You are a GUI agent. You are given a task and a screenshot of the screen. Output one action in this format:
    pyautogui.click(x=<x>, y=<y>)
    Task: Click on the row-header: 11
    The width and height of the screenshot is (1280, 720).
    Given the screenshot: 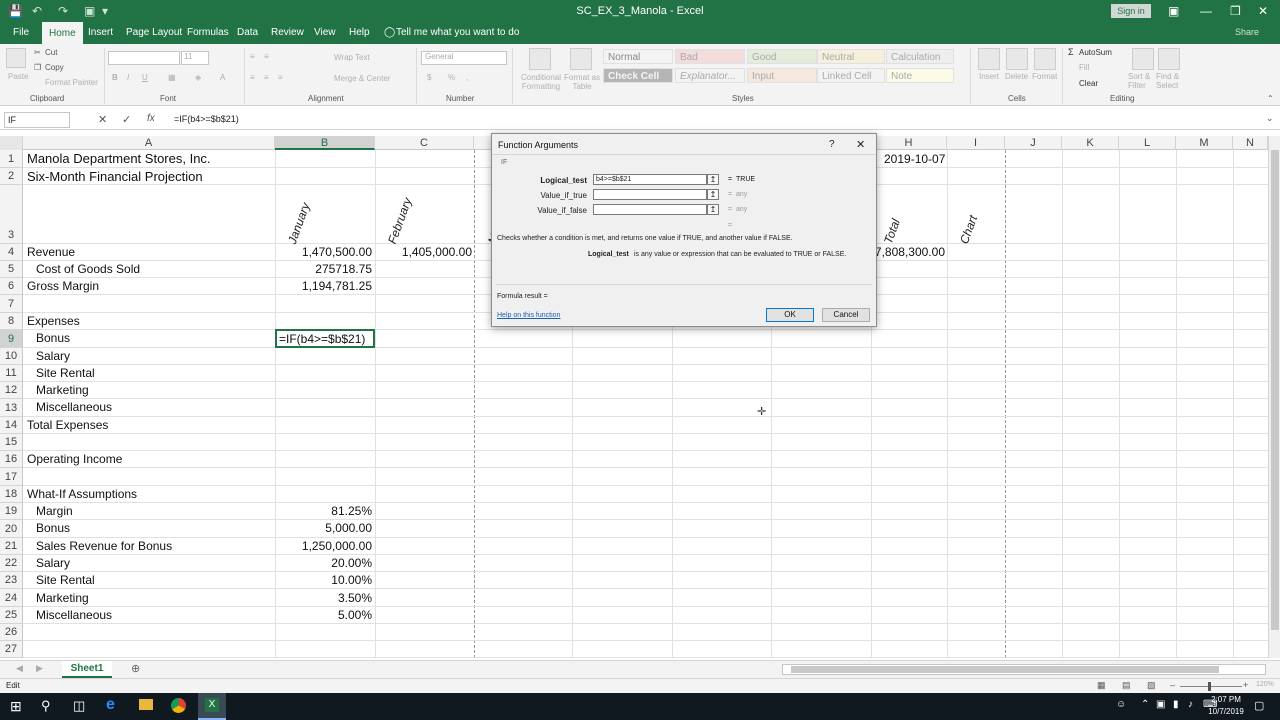 What is the action you would take?
    pyautogui.click(x=11, y=373)
    